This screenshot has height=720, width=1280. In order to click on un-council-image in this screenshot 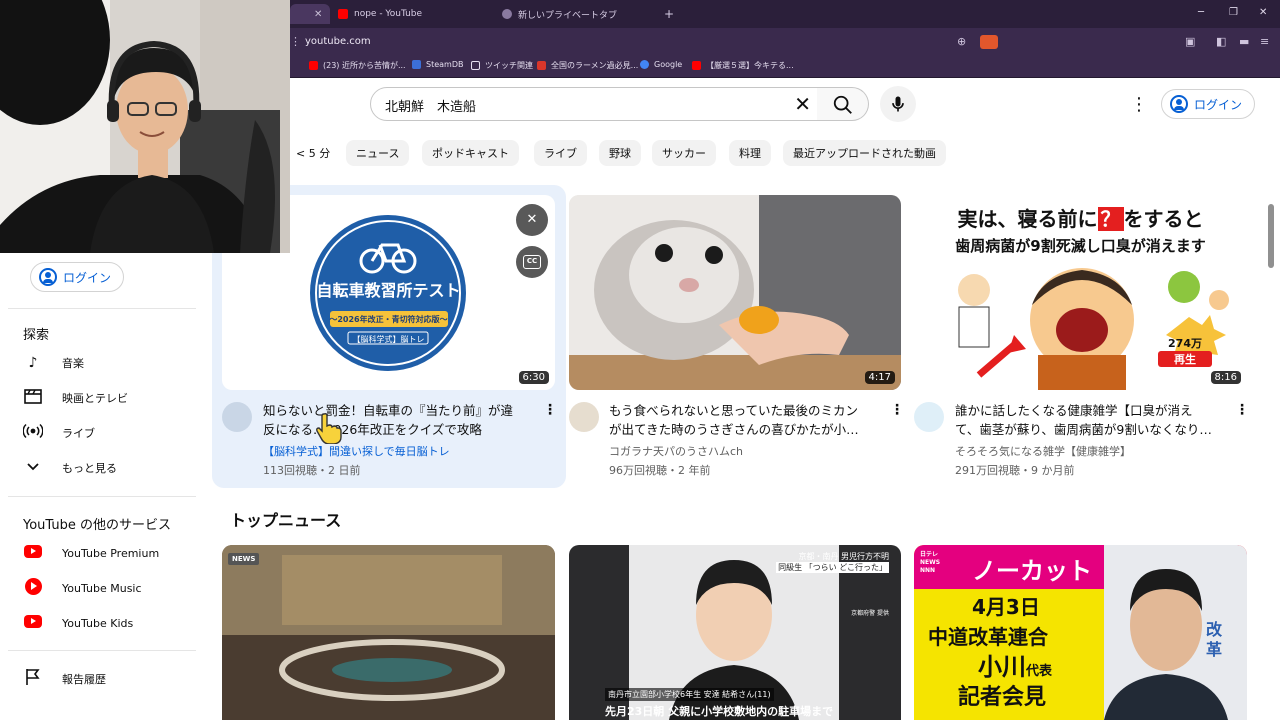, I will do `click(388, 632)`.